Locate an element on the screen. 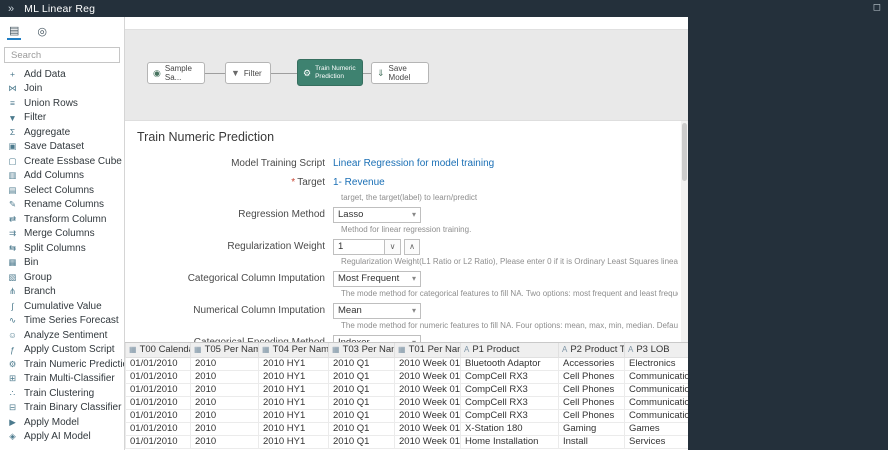 This screenshot has width=888, height=450. sidebar-item-icon: ⊞ is located at coordinates (12, 378).